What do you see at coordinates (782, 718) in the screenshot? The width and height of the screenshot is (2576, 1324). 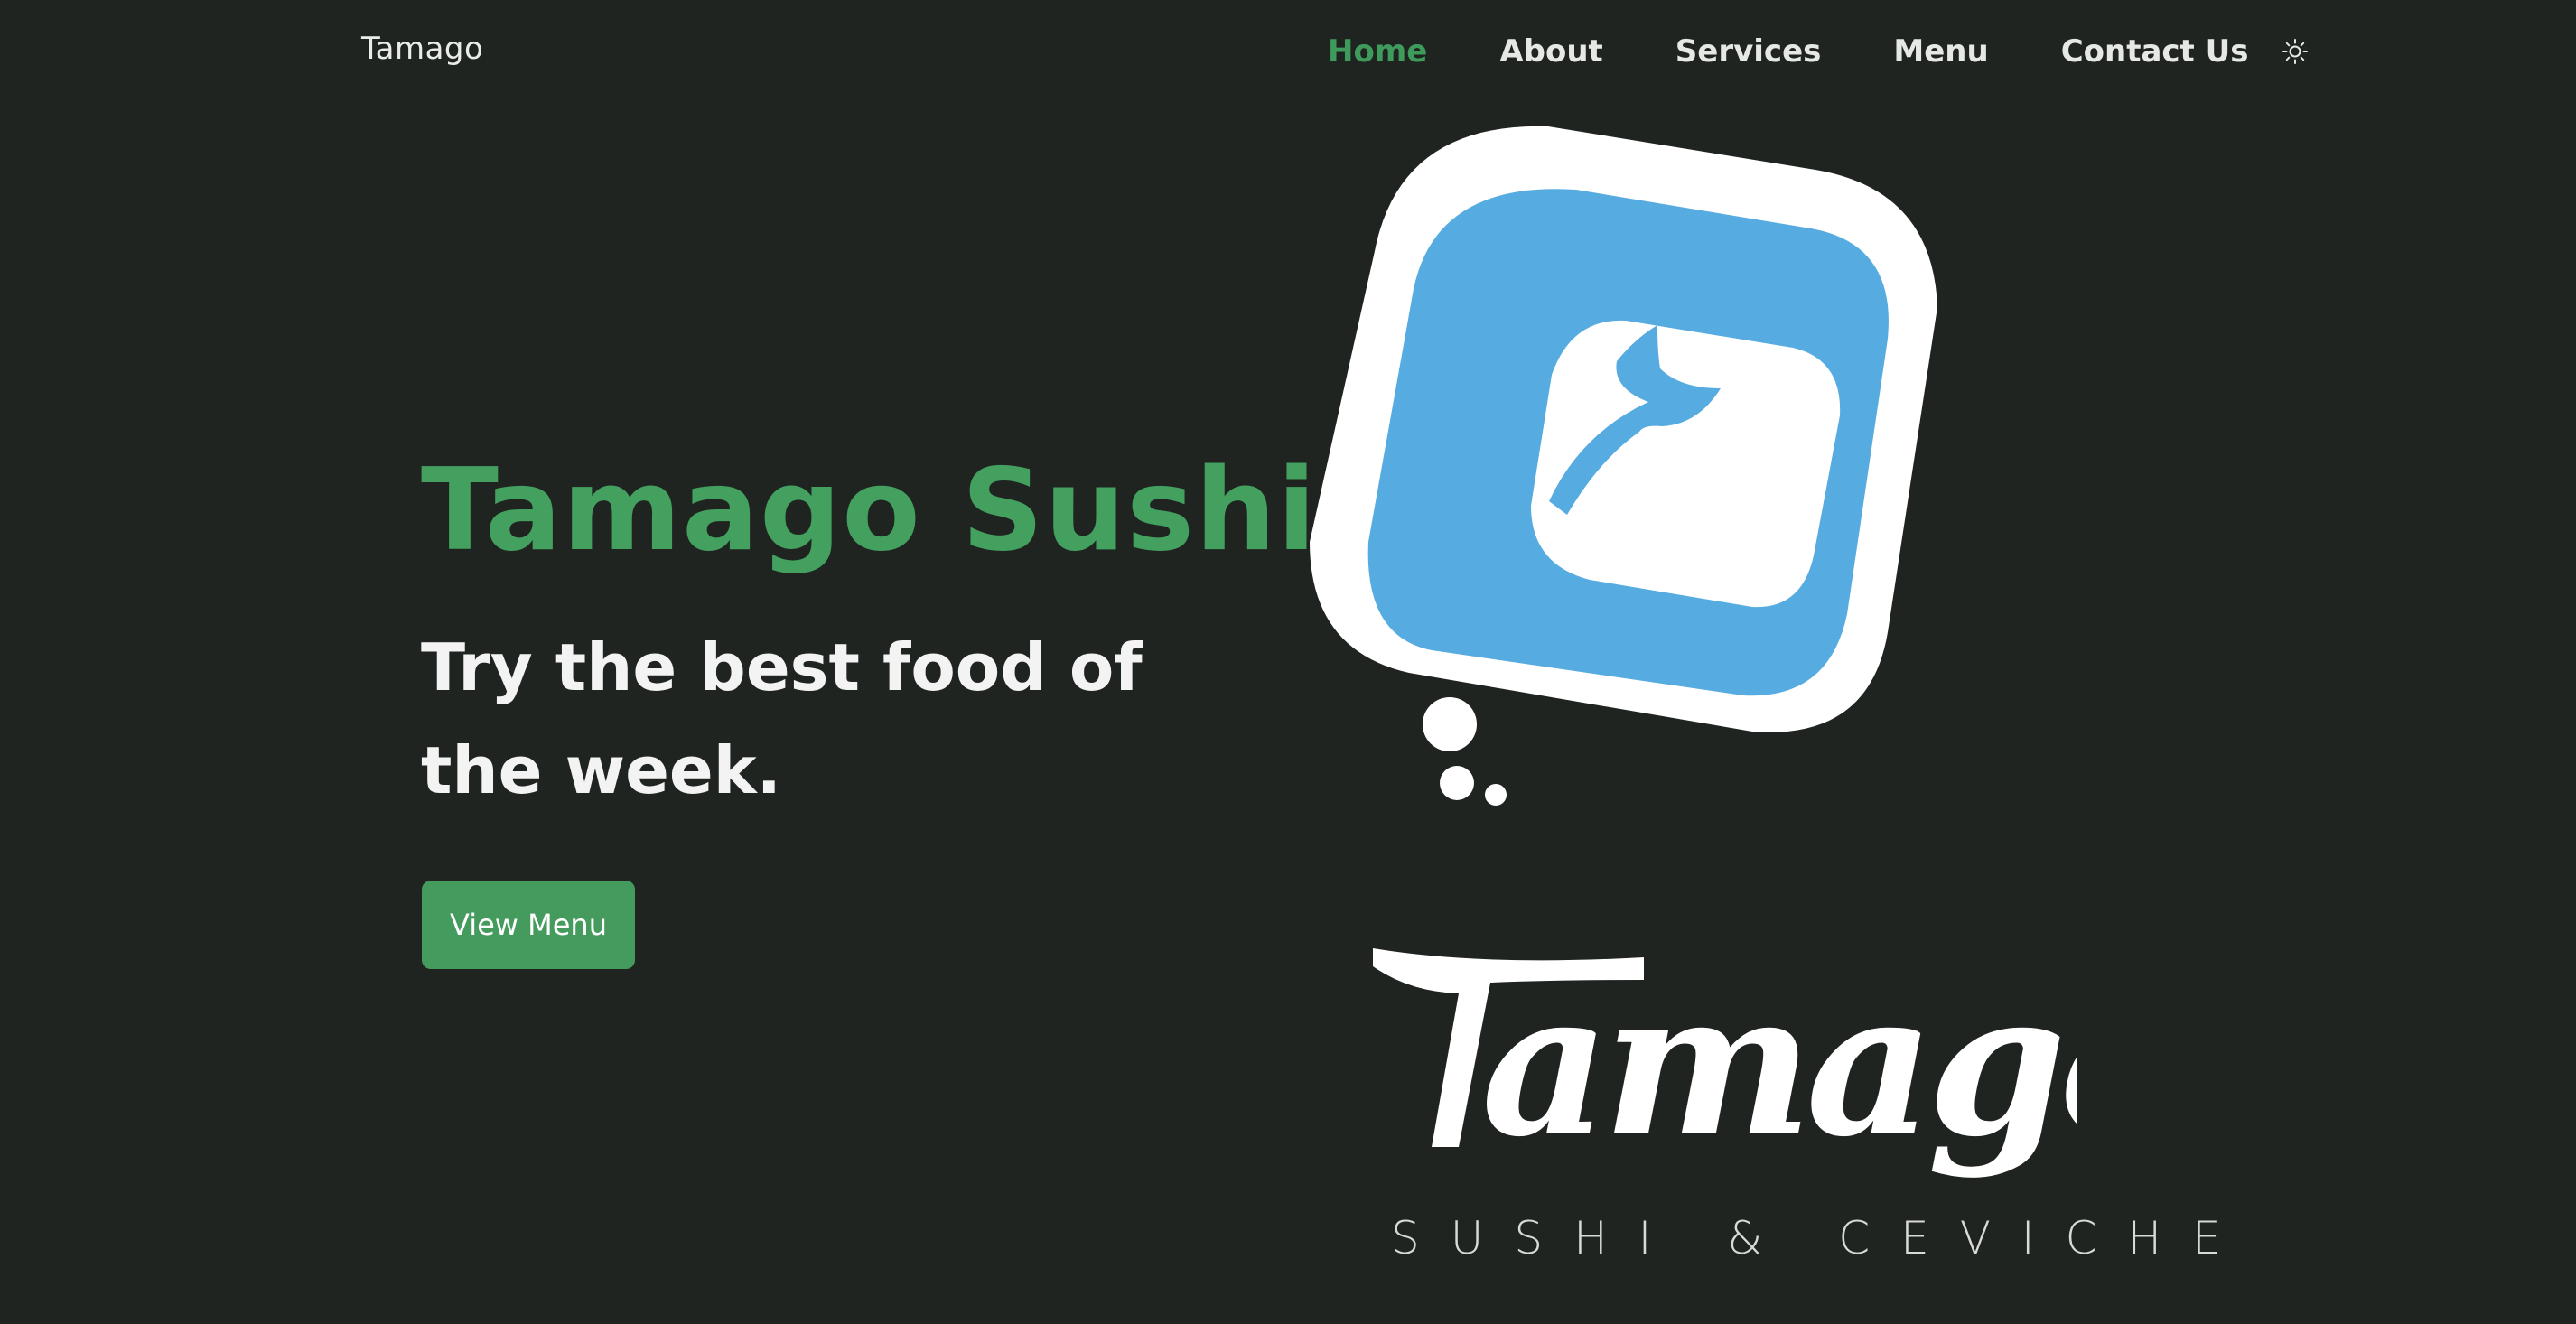 I see `hero-subtitle: Try the best food of the week.` at bounding box center [782, 718].